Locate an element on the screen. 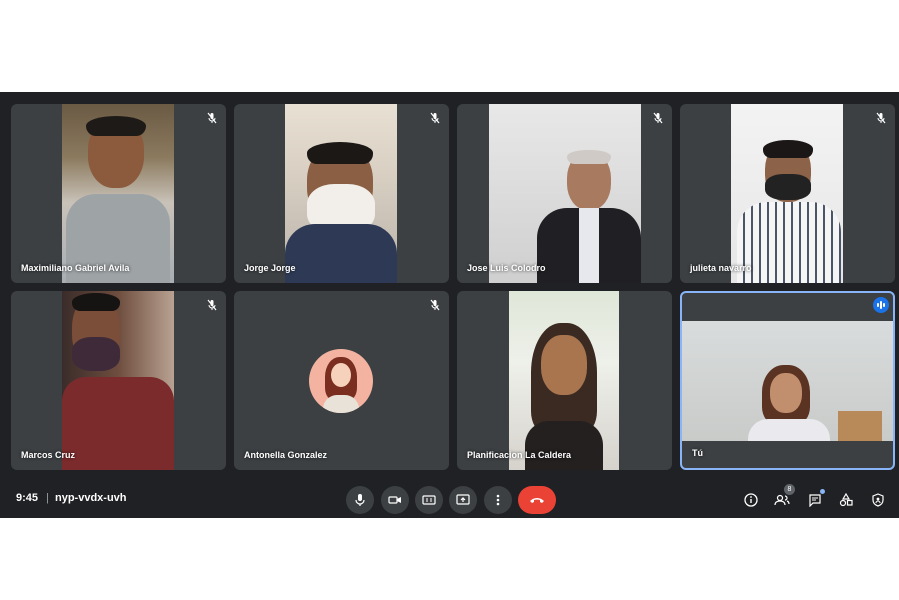  activities-button is located at coordinates (846, 500).